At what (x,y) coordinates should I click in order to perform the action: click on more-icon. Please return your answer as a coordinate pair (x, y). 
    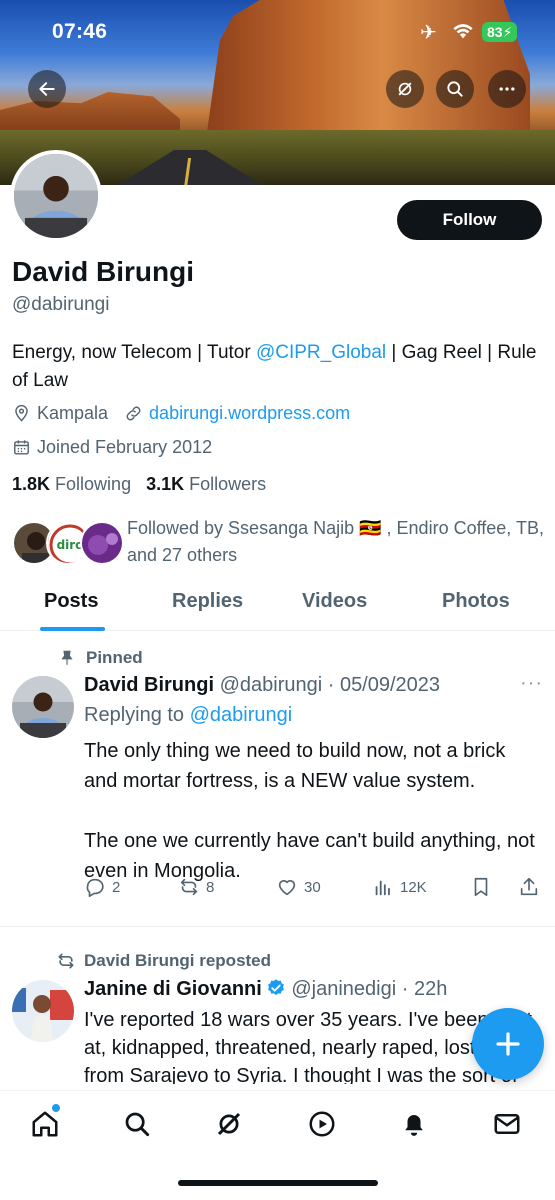
    Looking at the image, I should click on (507, 89).